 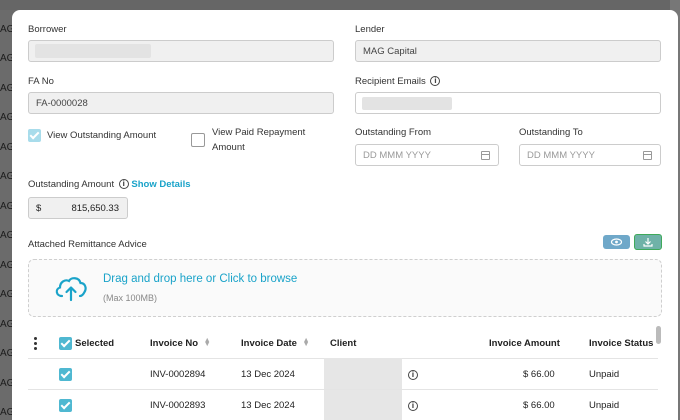 What do you see at coordinates (34, 135) in the screenshot?
I see `view-outstanding-checkbox` at bounding box center [34, 135].